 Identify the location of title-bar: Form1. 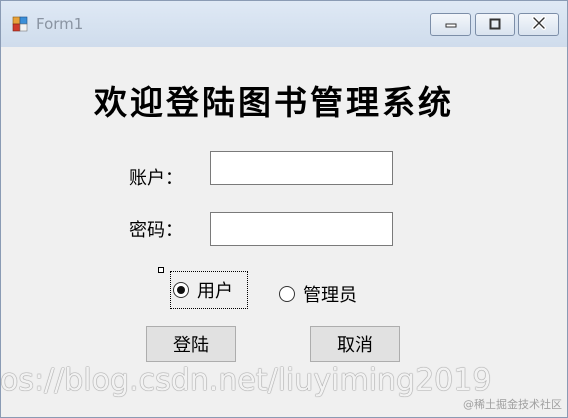
(284, 24).